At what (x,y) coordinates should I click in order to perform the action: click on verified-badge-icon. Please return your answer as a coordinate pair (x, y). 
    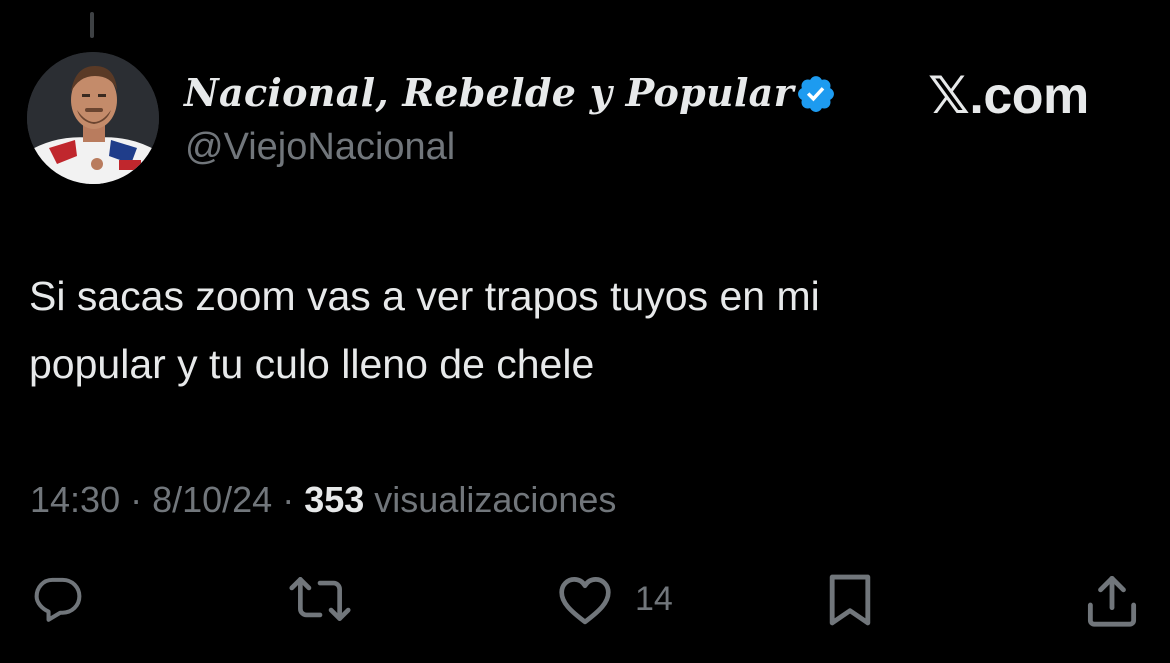
    Looking at the image, I should click on (816, 94).